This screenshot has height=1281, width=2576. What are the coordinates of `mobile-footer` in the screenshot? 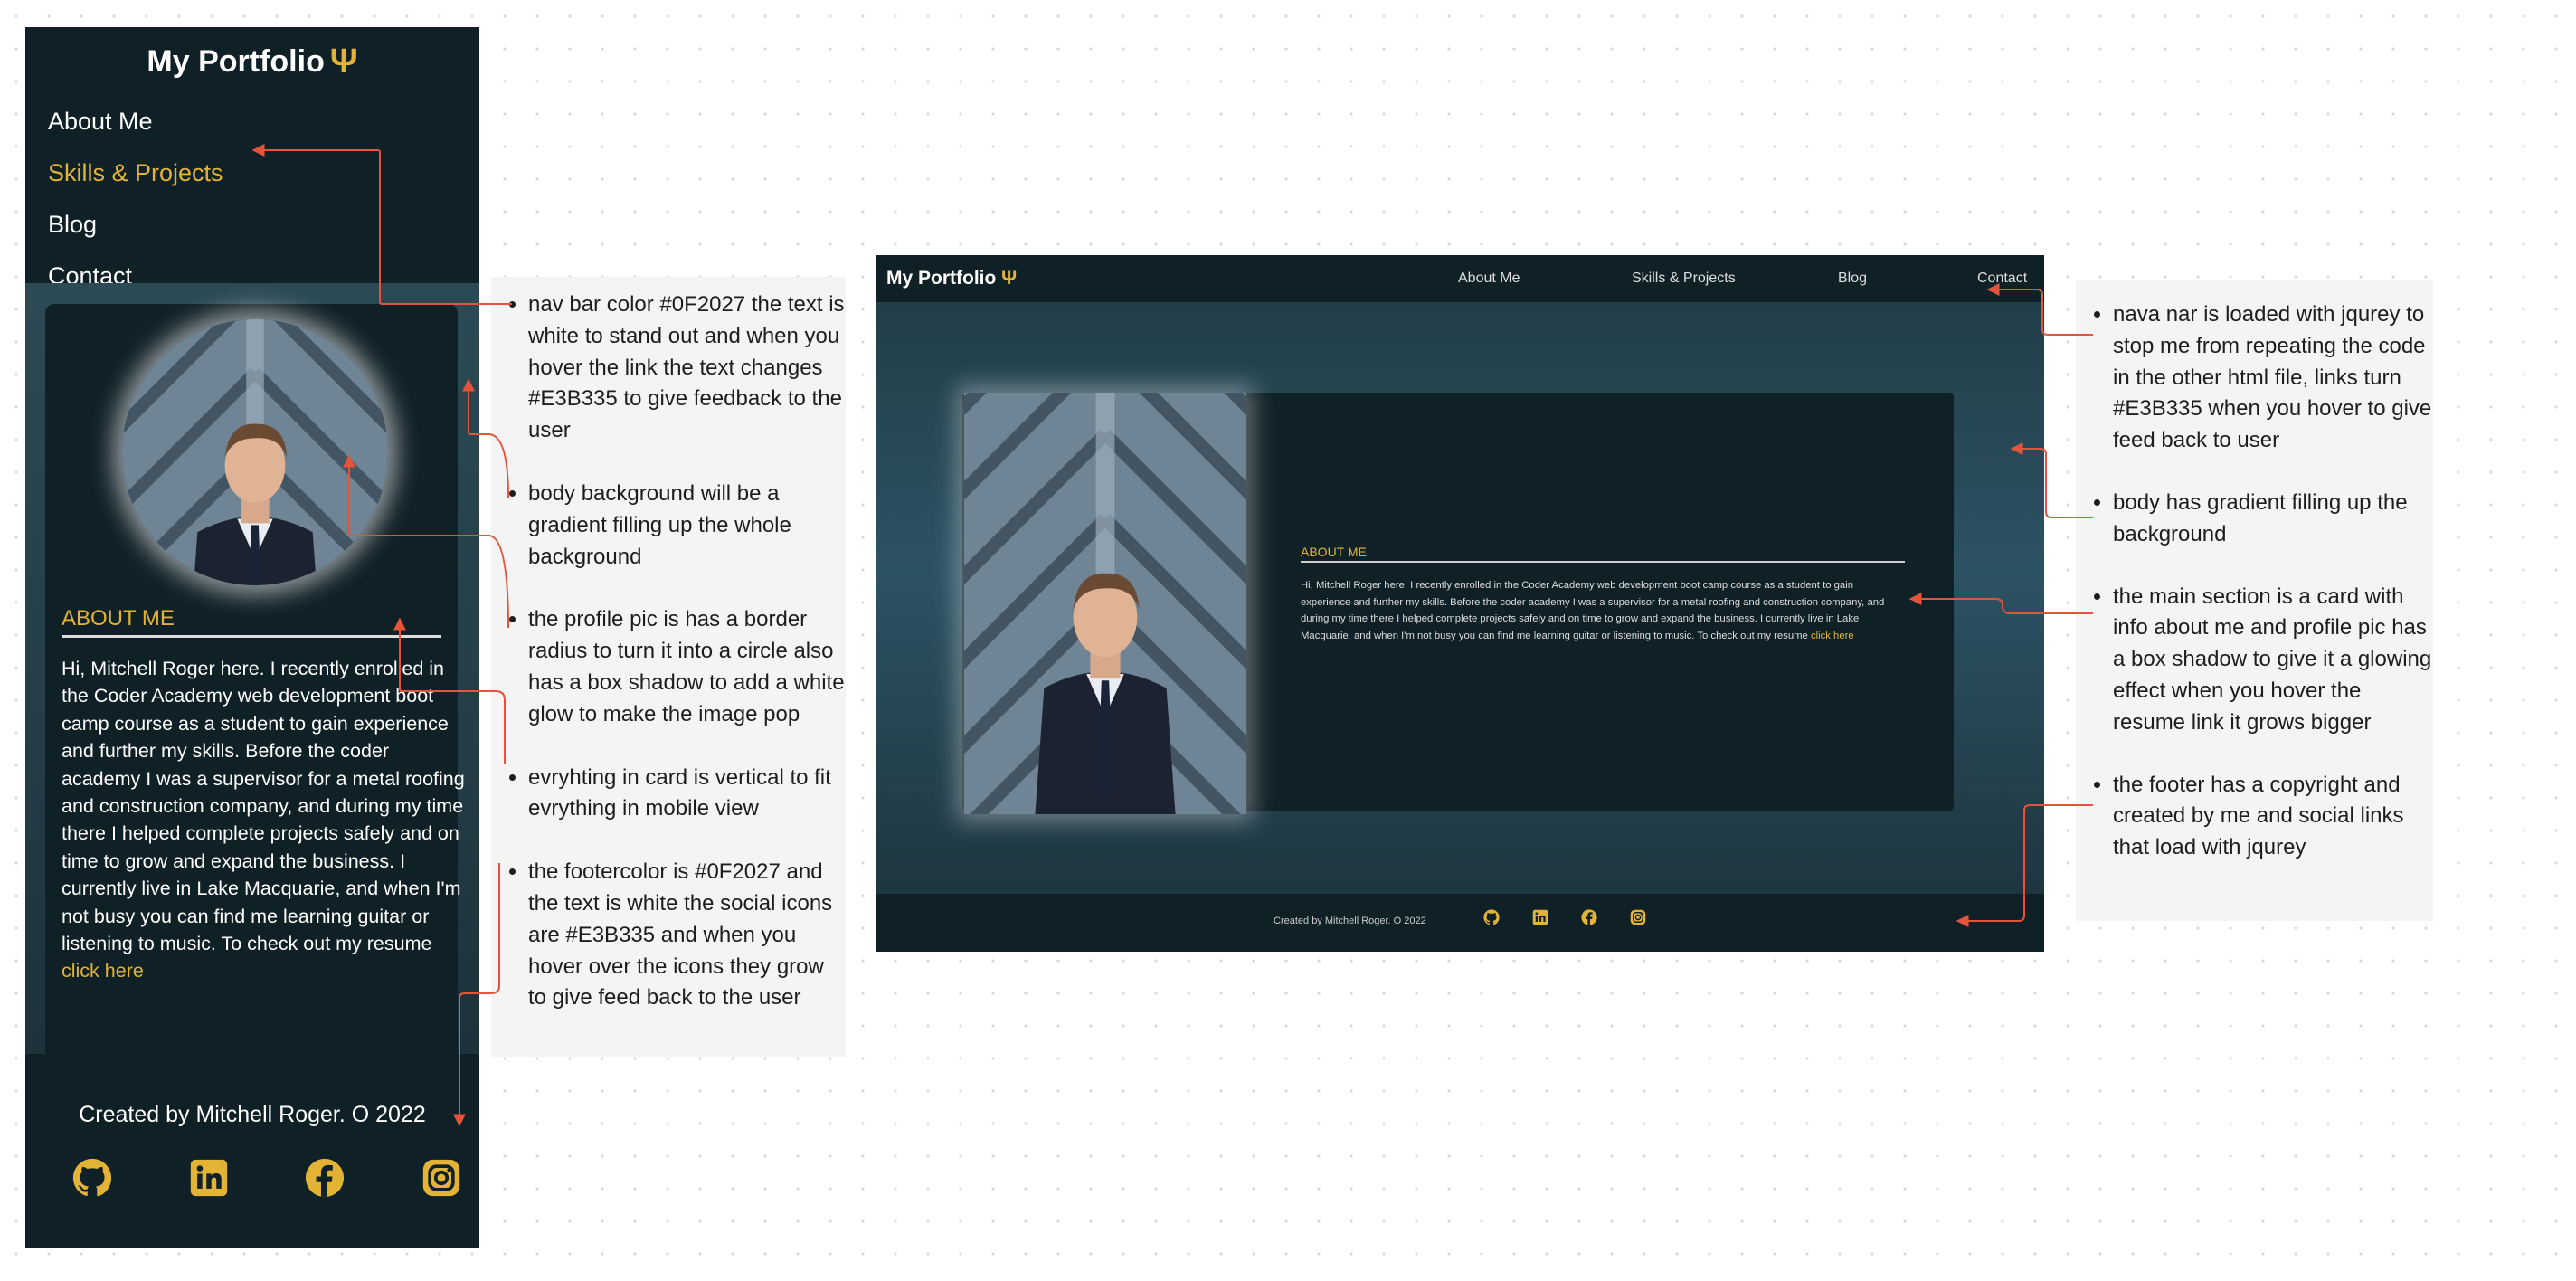 It's located at (252, 1151).